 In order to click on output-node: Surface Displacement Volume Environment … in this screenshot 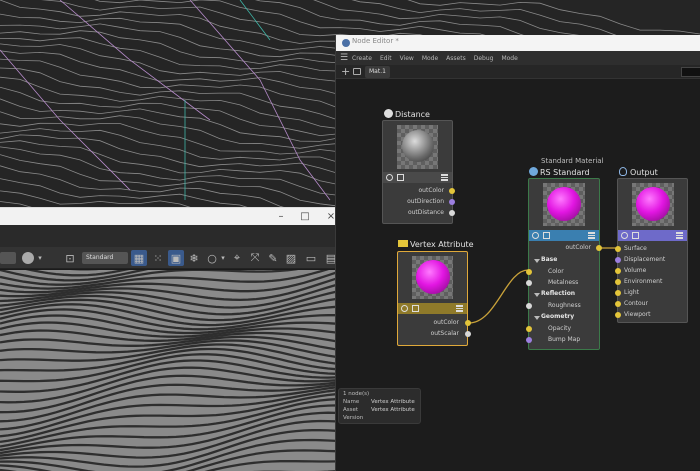, I will do `click(651, 250)`.